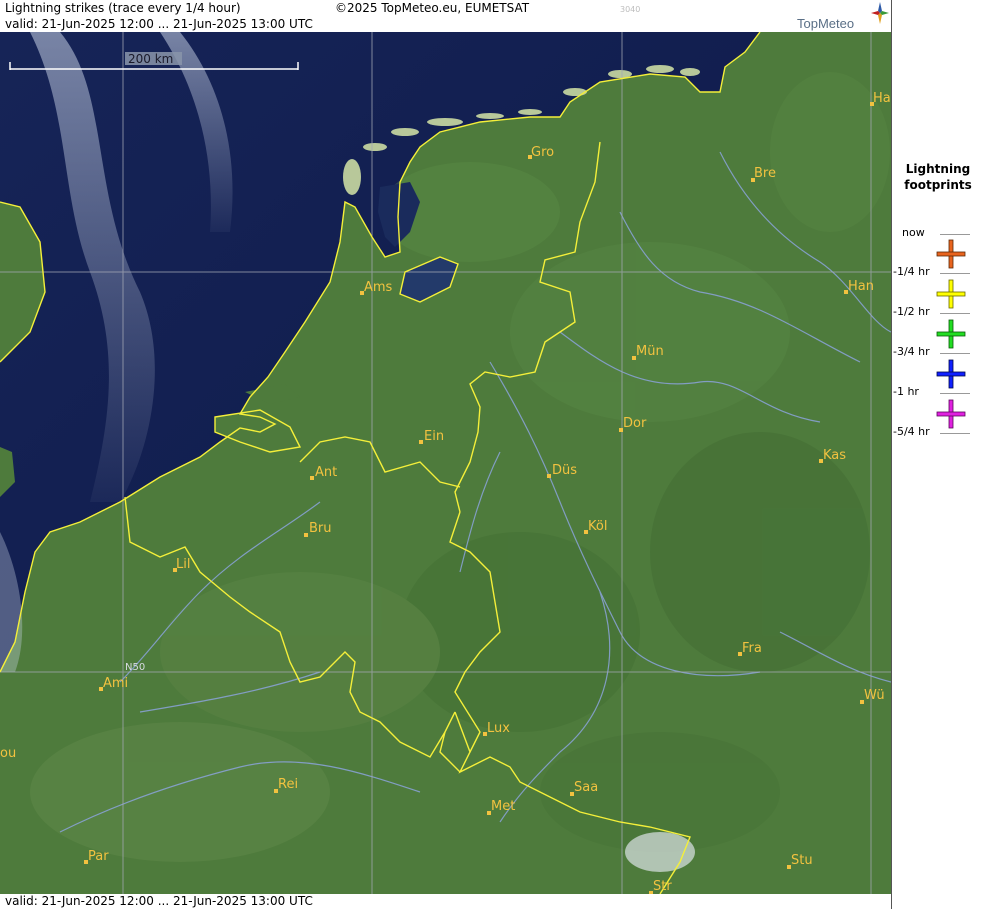 This screenshot has width=983, height=909. What do you see at coordinates (306, 535) in the screenshot?
I see `city-dot-bru` at bounding box center [306, 535].